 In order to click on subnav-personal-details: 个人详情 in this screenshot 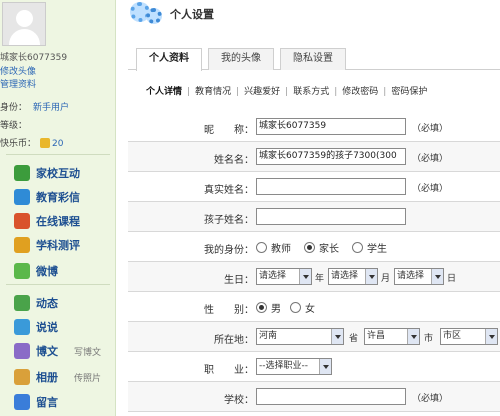, I will do `click(164, 92)`.